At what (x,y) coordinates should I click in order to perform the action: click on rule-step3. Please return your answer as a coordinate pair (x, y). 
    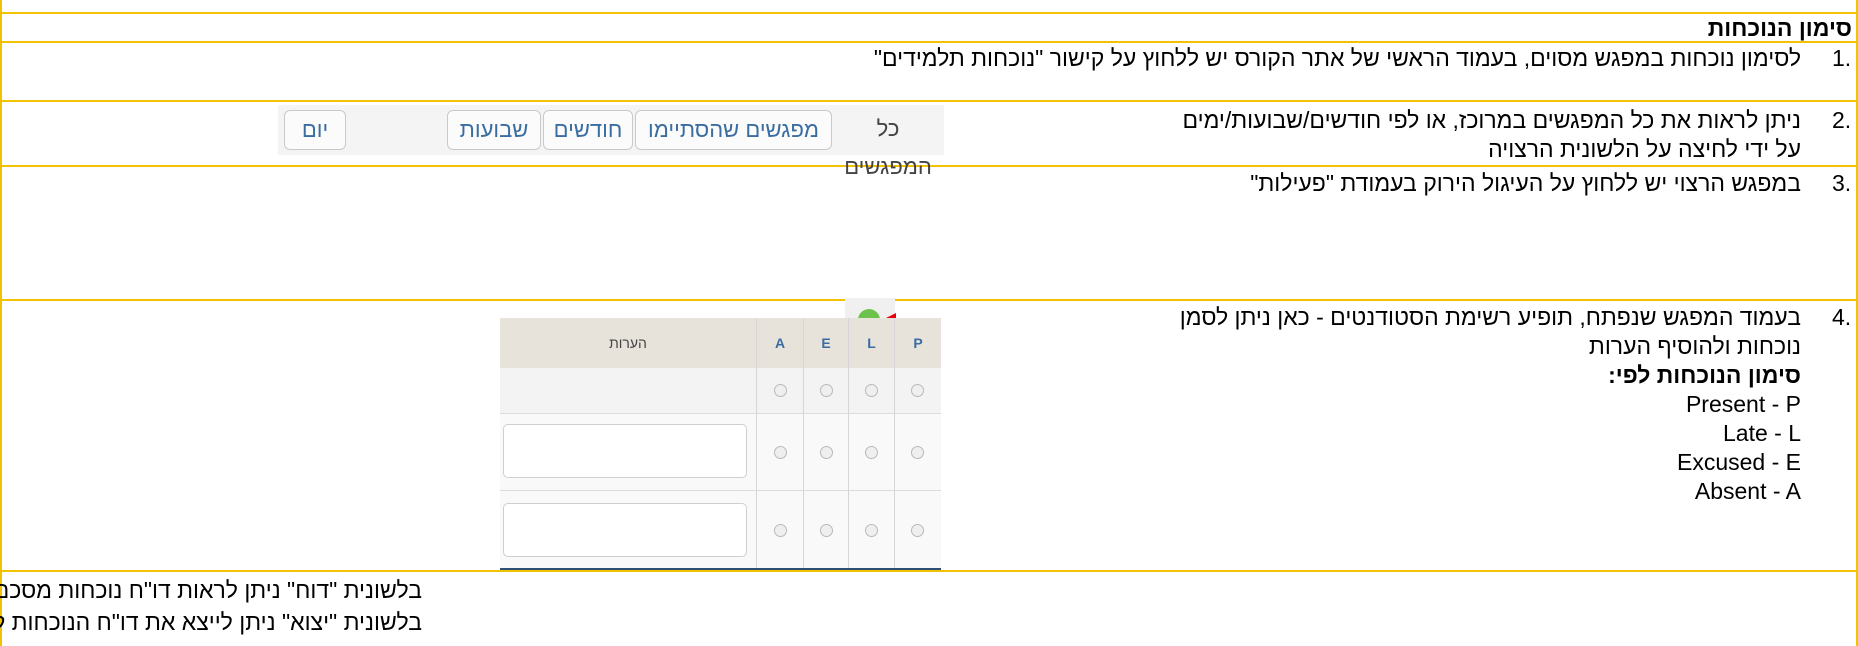
    Looking at the image, I should click on (929, 300).